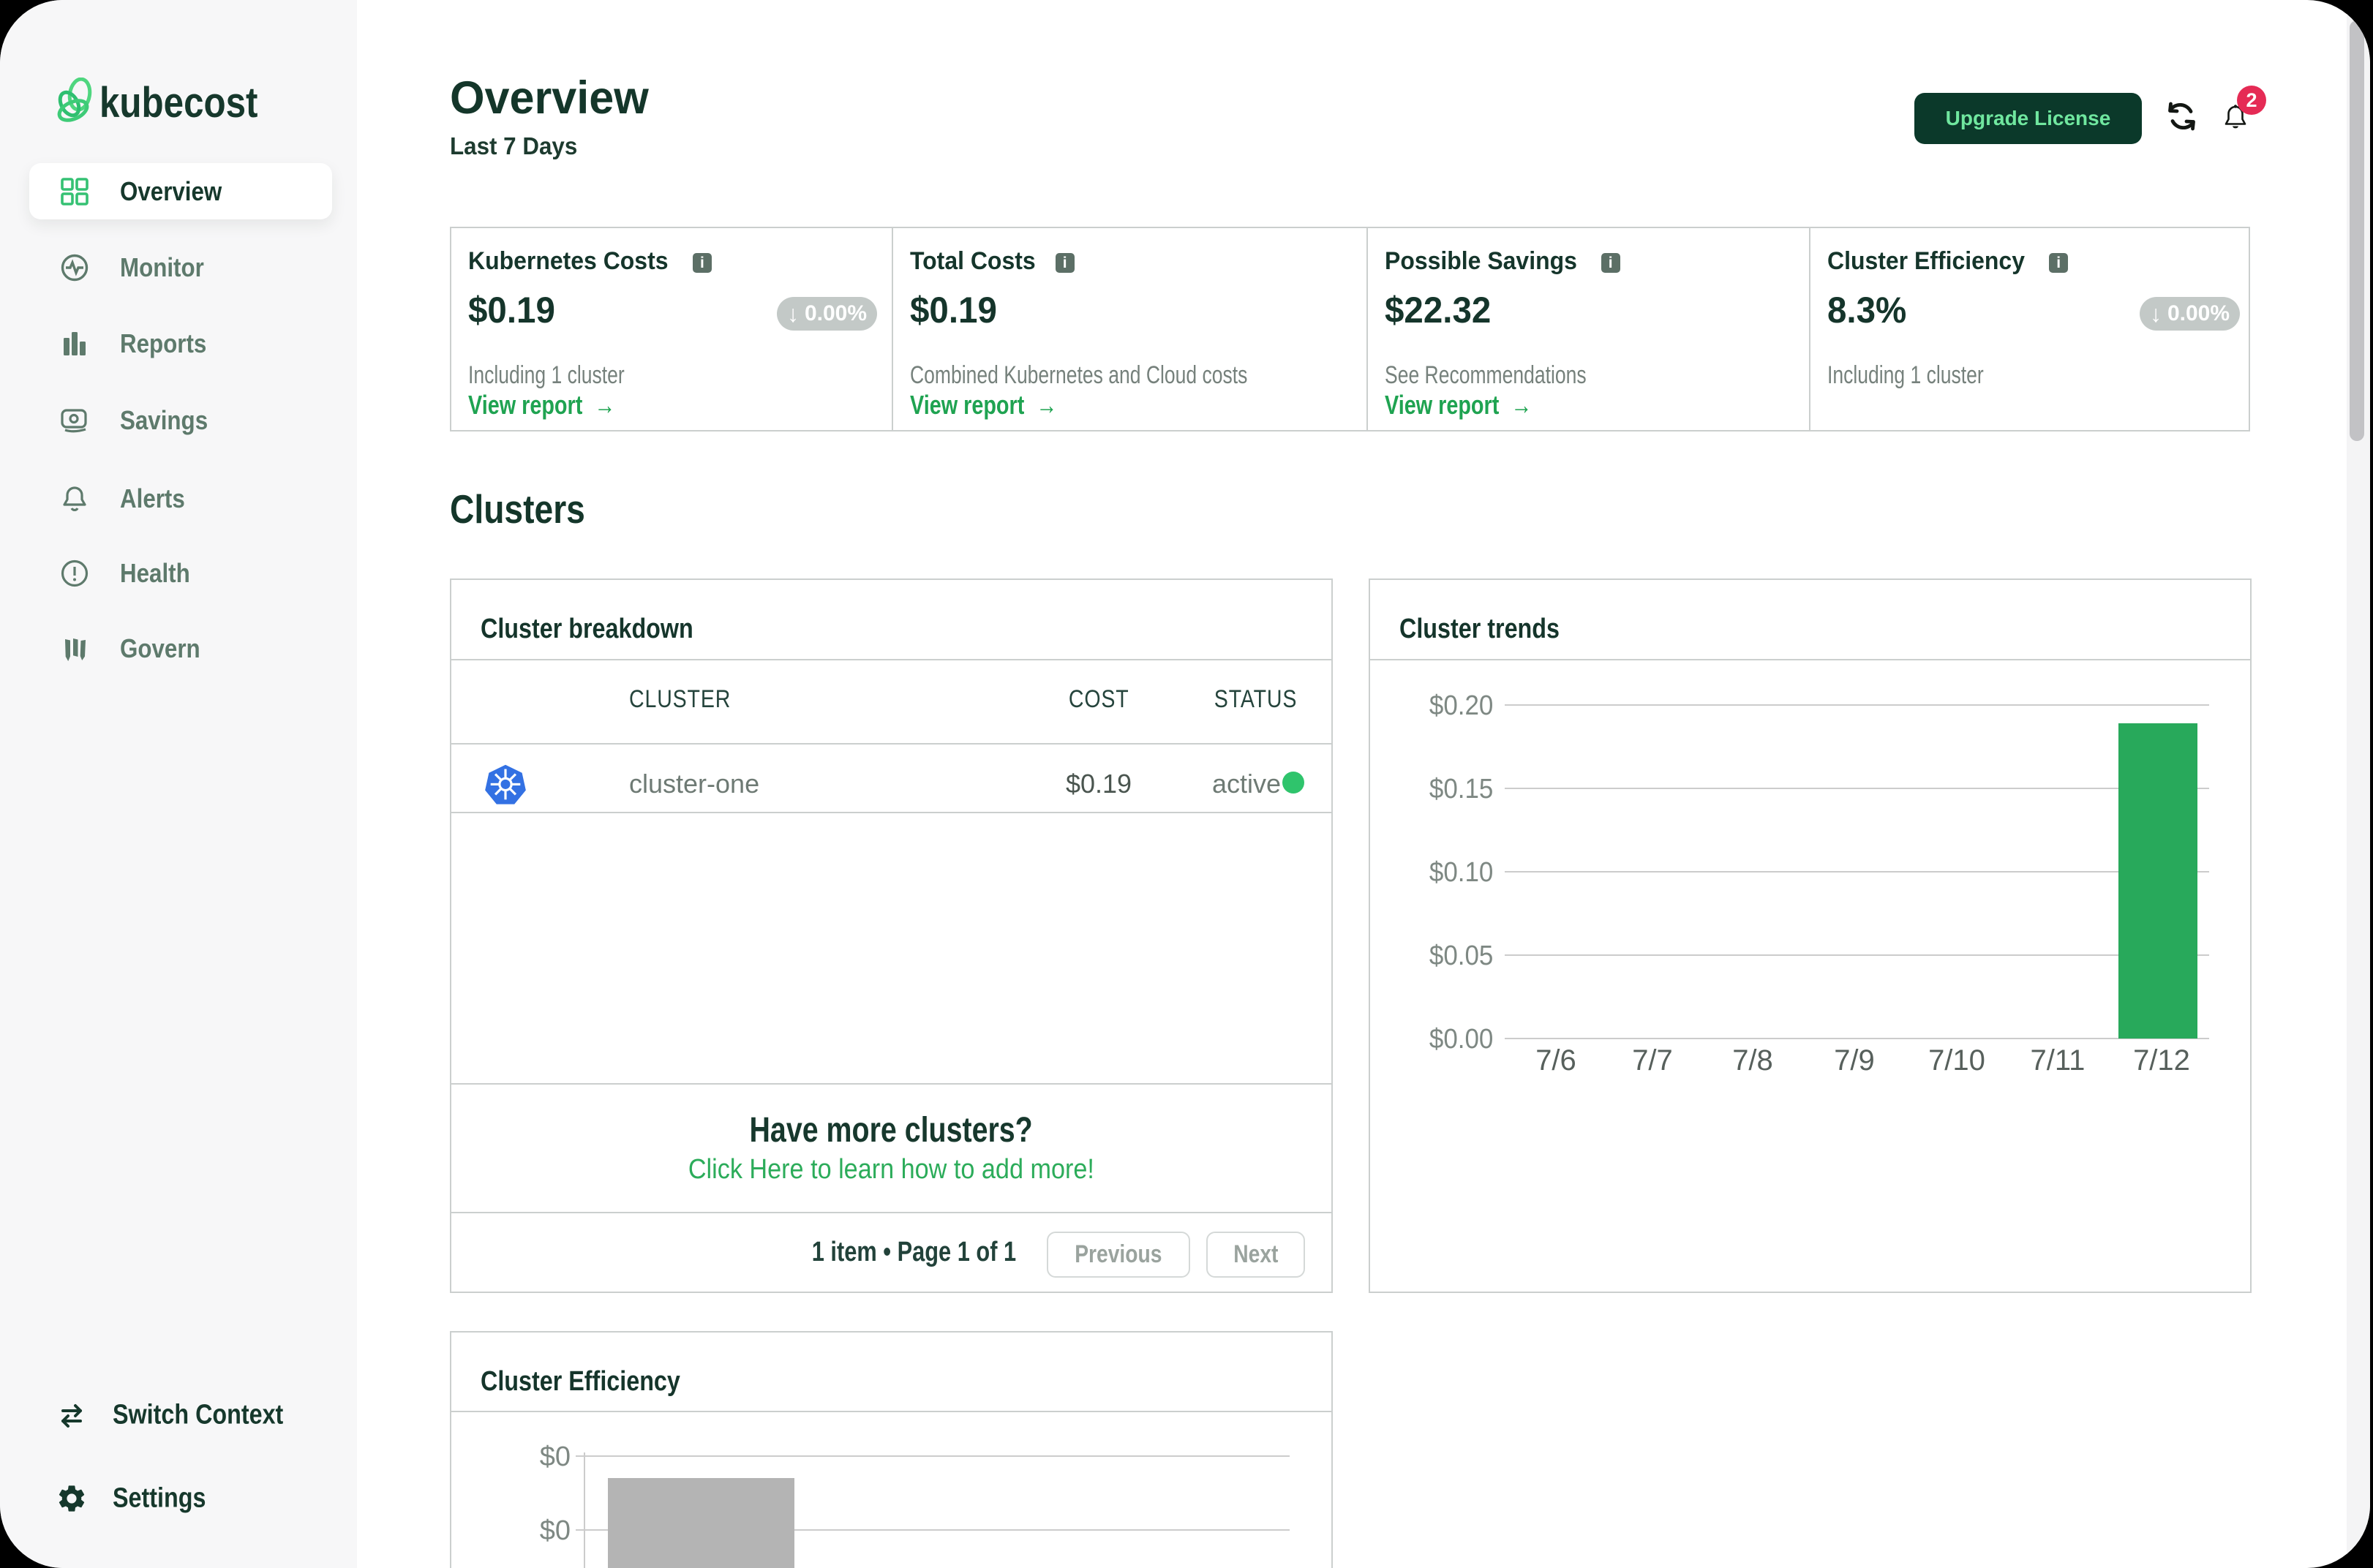 The height and width of the screenshot is (1568, 2373). What do you see at coordinates (1461, 872) in the screenshot?
I see `svg-text: $0.10` at bounding box center [1461, 872].